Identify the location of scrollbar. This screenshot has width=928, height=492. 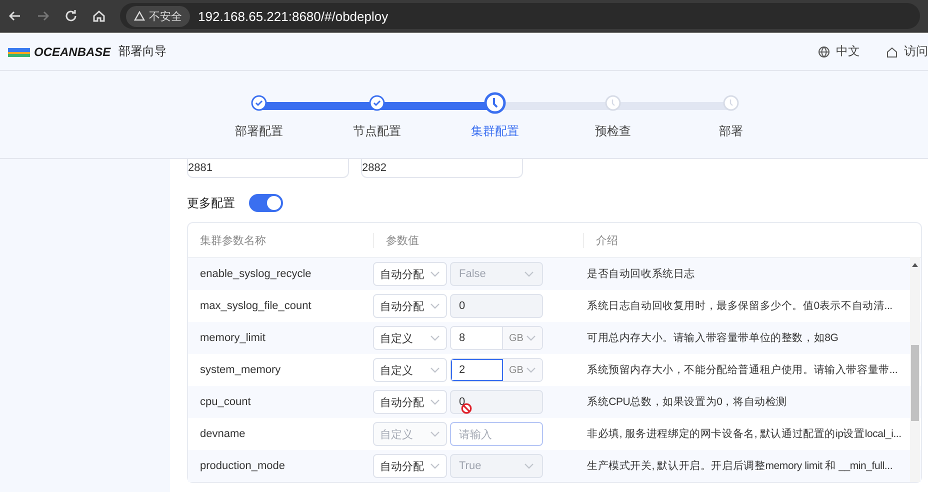
(915, 369).